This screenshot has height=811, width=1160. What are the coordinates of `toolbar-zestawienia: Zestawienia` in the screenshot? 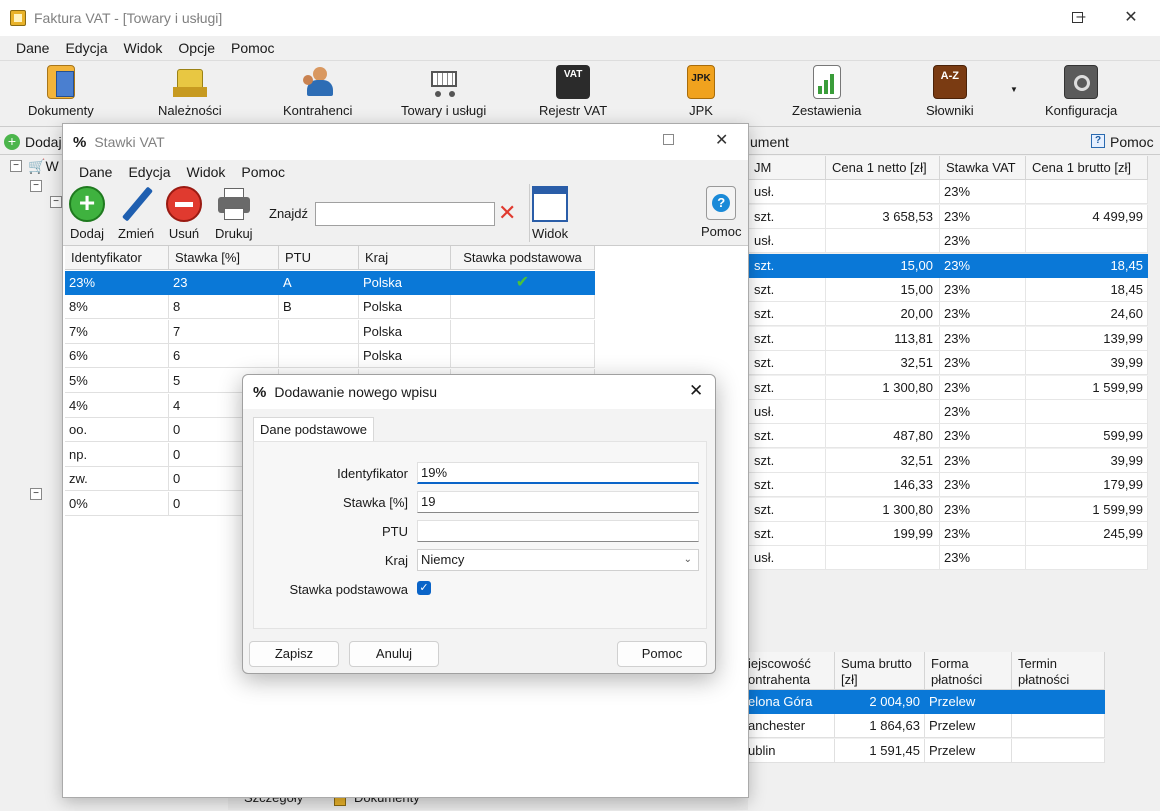 It's located at (826, 91).